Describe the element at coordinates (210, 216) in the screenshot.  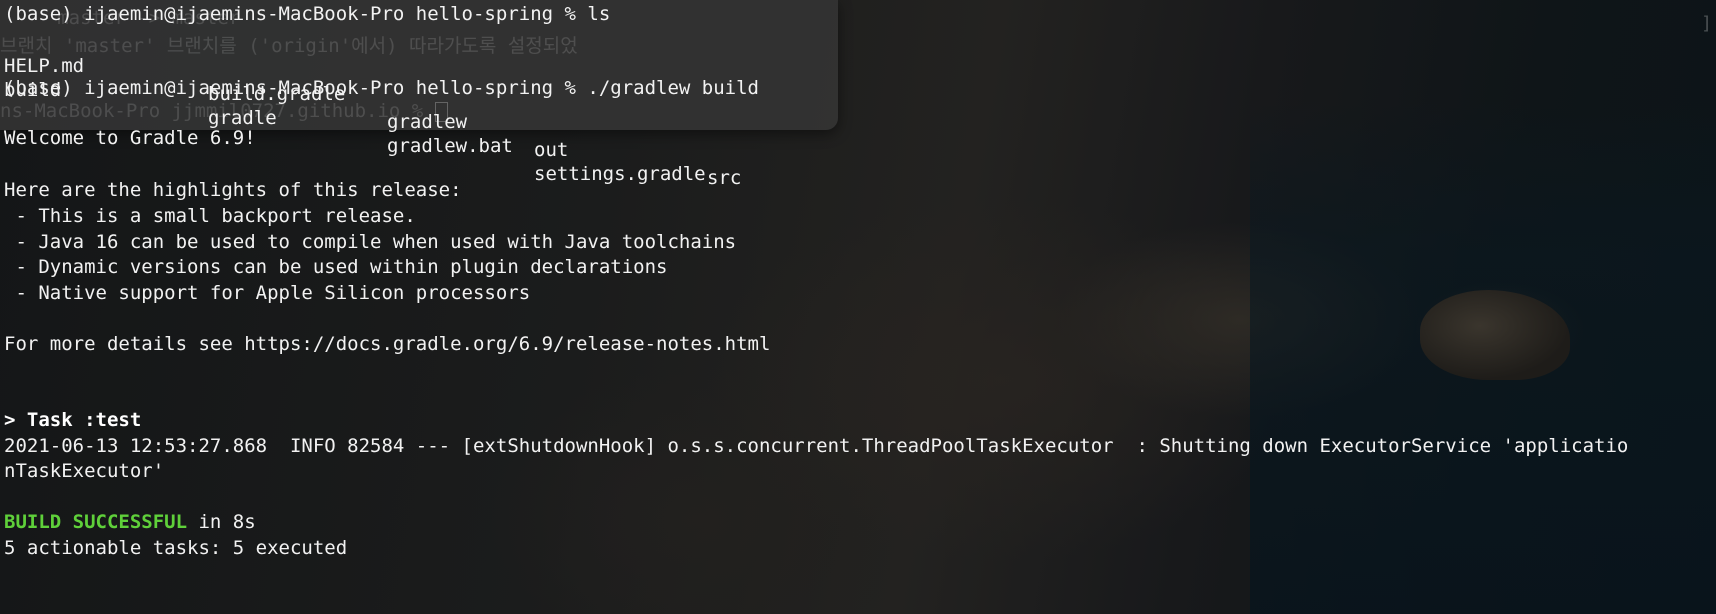
I see `highlight-item: - This is a small backport release.` at that location.